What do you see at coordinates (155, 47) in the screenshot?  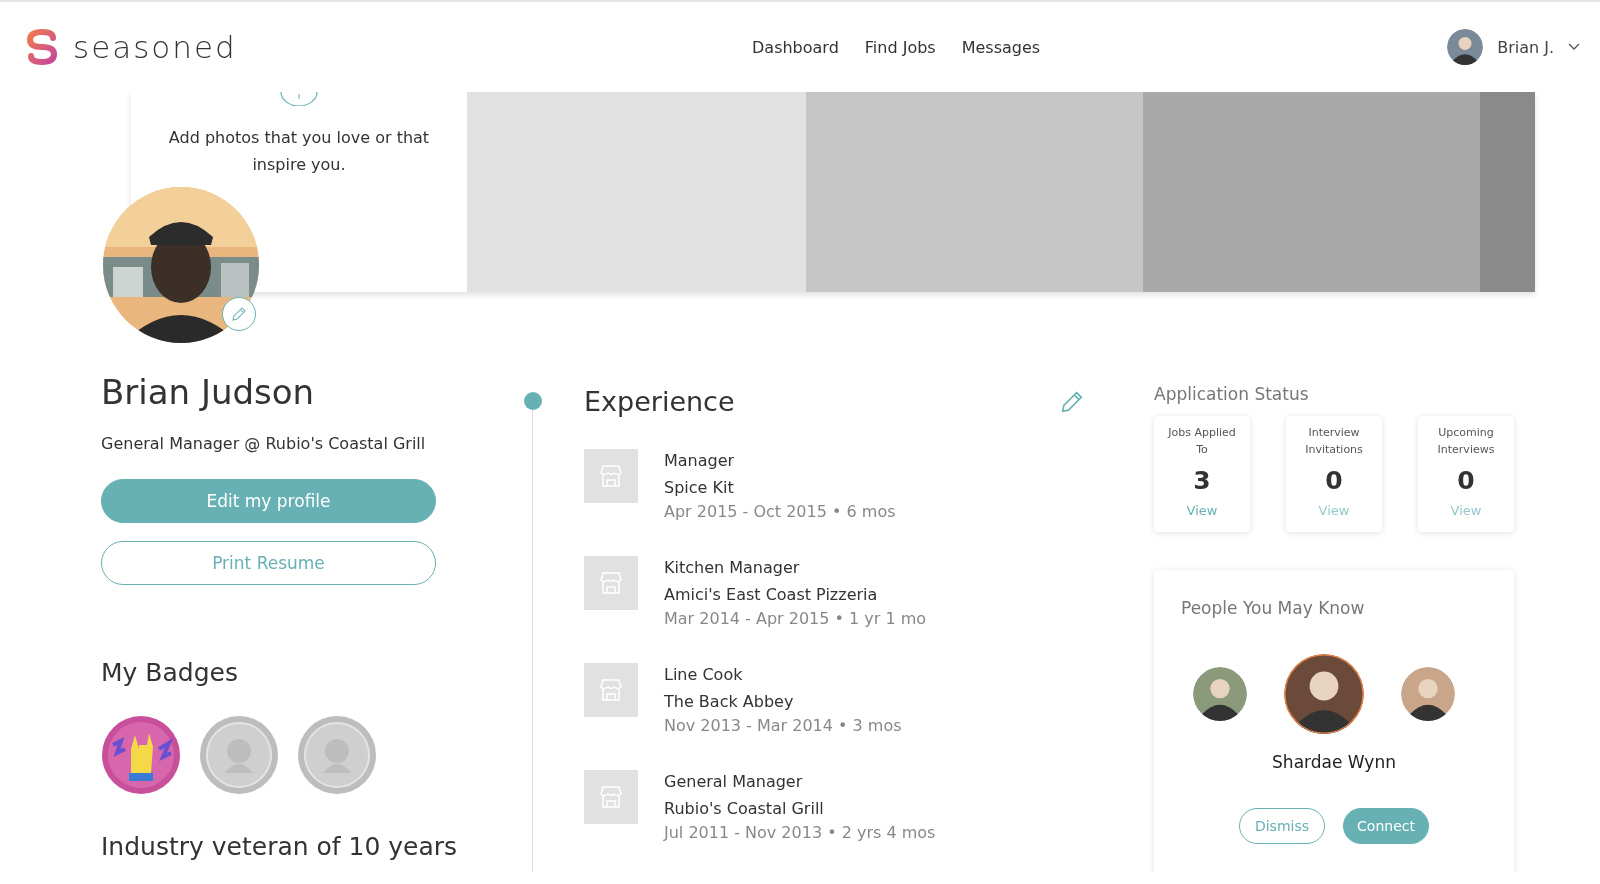 I see `logo-text: seasoned` at bounding box center [155, 47].